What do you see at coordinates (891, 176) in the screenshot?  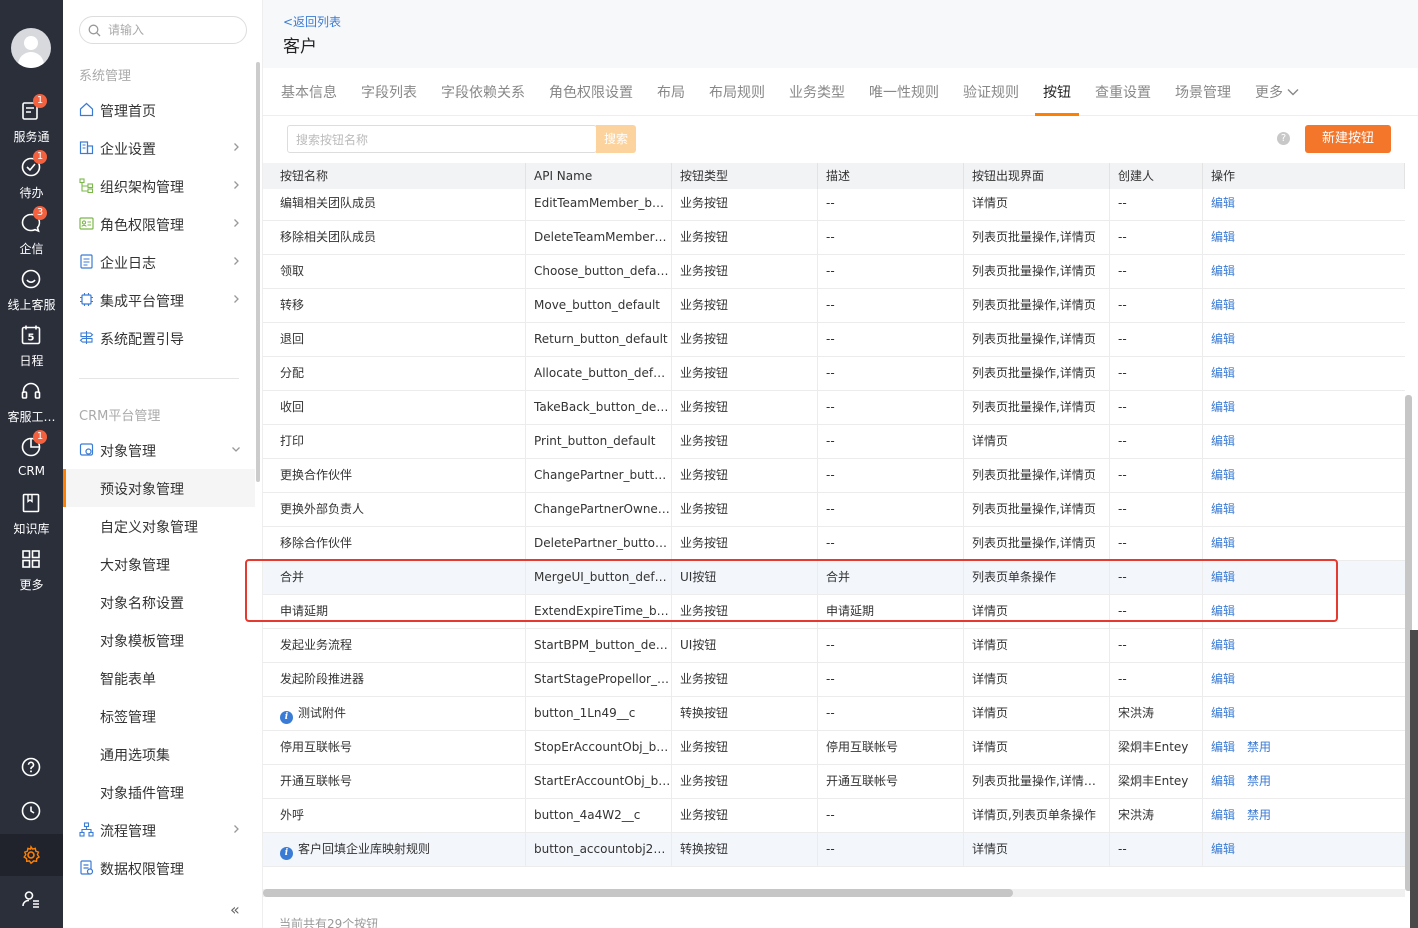 I see `column-header: 描述` at bounding box center [891, 176].